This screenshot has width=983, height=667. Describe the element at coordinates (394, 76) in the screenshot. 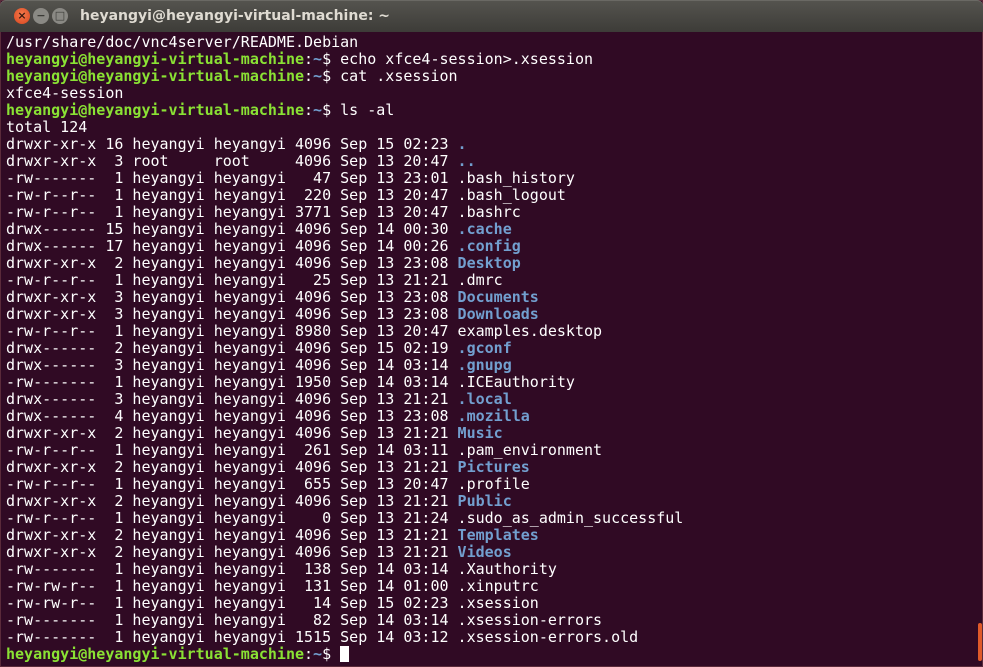

I see `command-text: cat .xsession` at that location.